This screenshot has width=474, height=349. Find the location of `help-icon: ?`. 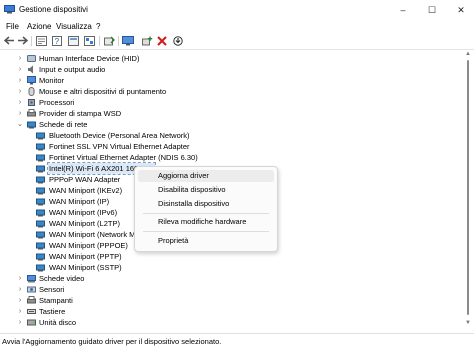

help-icon: ? is located at coordinates (57, 40).